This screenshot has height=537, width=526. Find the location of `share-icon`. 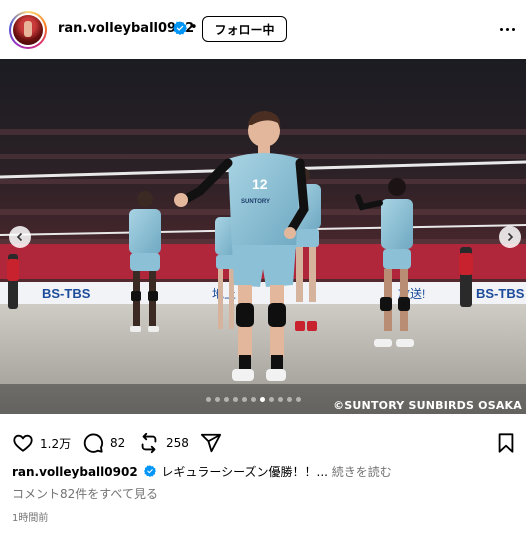

share-icon is located at coordinates (211, 443).